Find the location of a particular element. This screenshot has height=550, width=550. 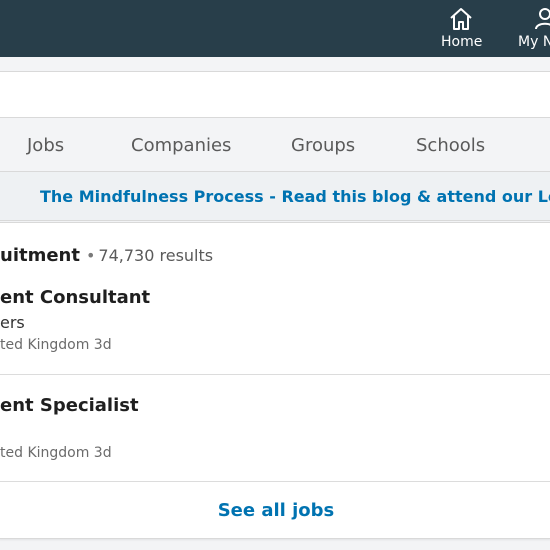

job-company: ers is located at coordinates (12, 322).